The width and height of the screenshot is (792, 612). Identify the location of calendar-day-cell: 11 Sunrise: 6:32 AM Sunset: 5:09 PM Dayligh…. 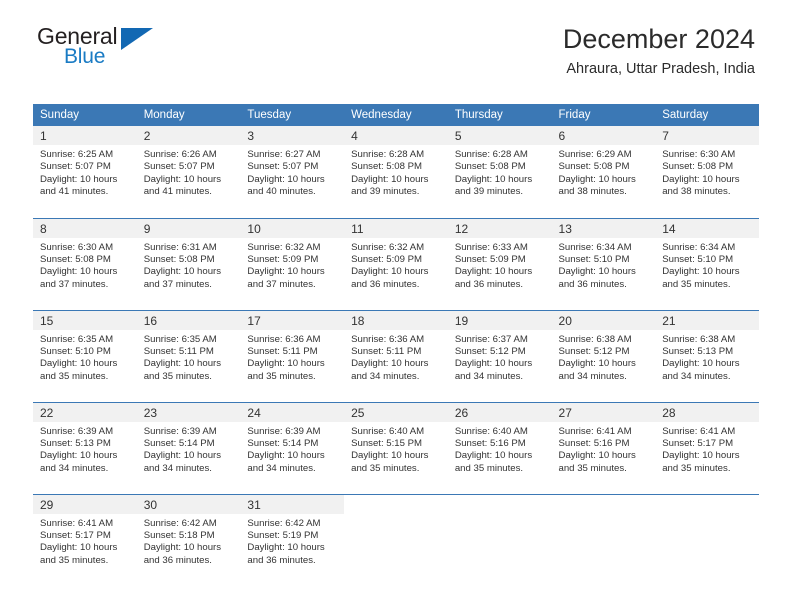
(396, 263).